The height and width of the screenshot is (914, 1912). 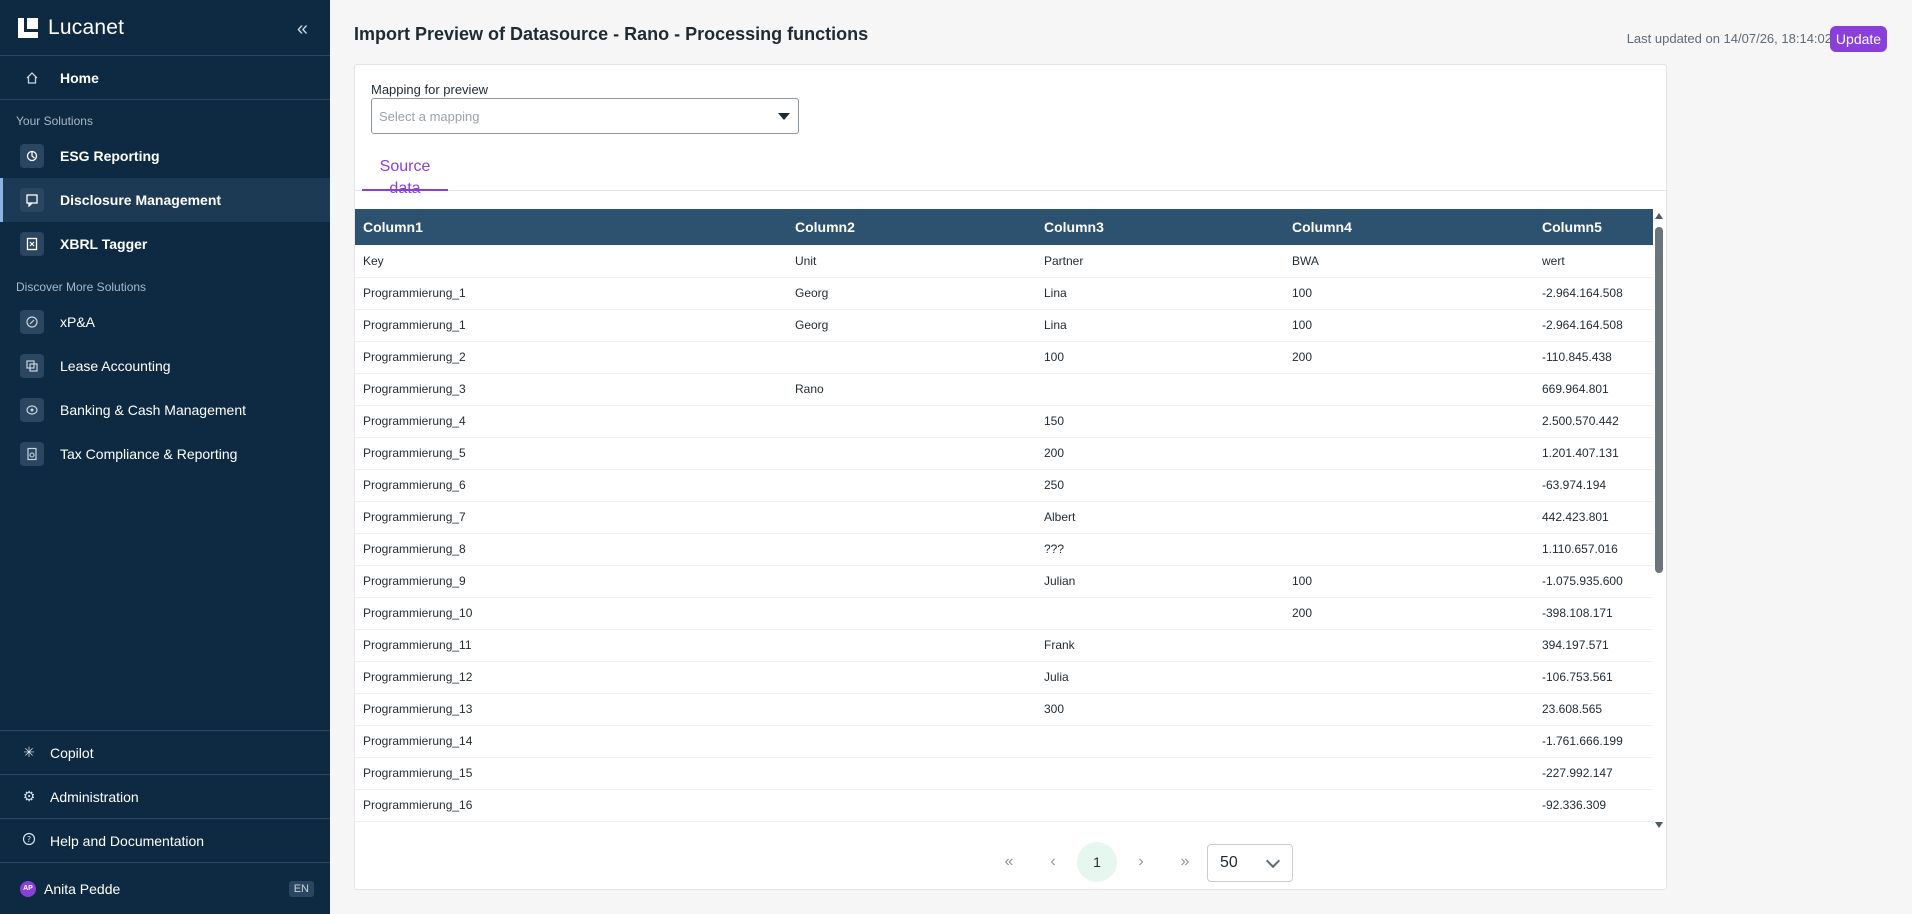 What do you see at coordinates (28, 27) in the screenshot?
I see `lucanet-logo-icon` at bounding box center [28, 27].